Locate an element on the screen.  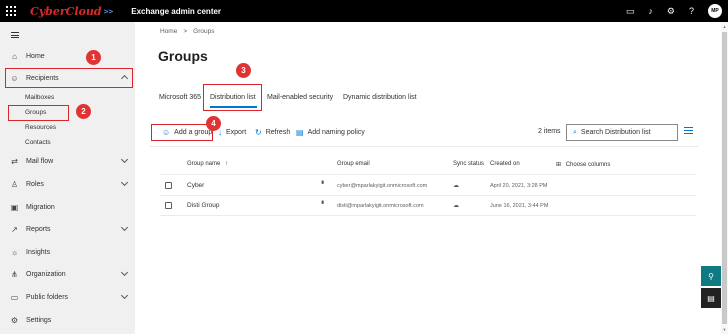
group-name-cell: Disti Group is located at coordinates (203, 205).